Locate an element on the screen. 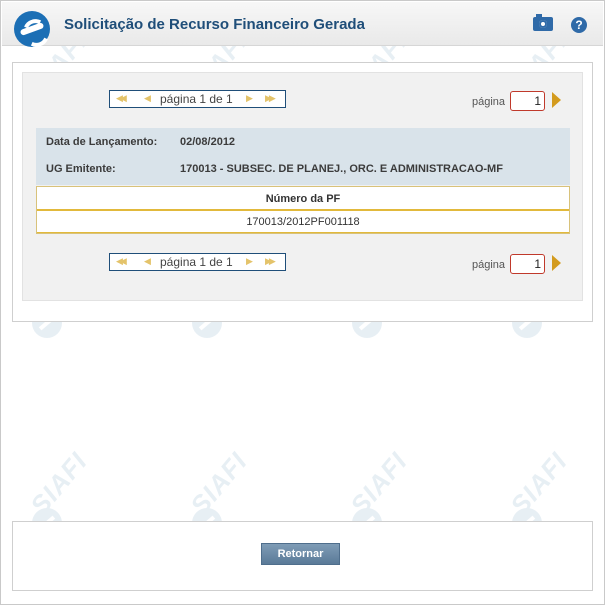  help-icon: ? is located at coordinates (579, 25).